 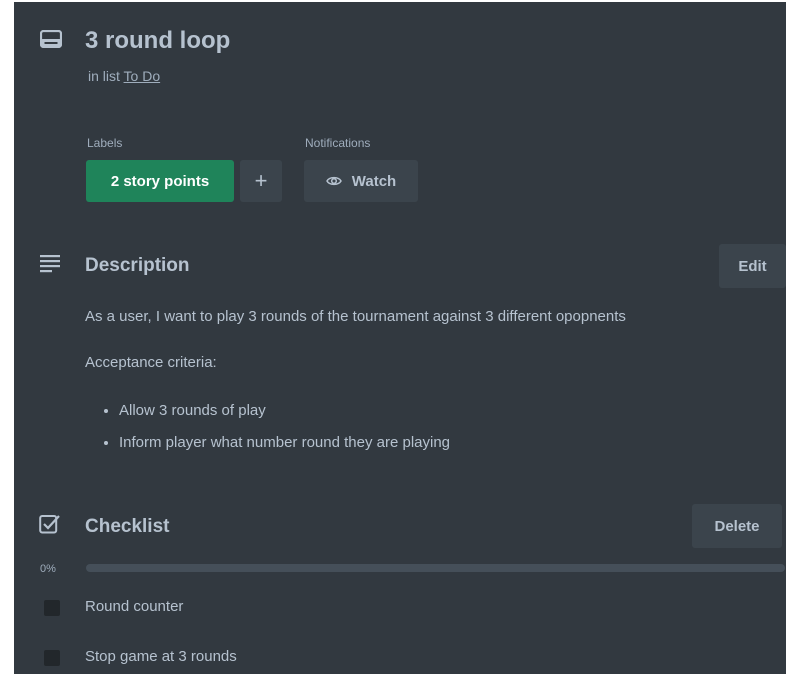 What do you see at coordinates (284, 411) in the screenshot?
I see `list-item: Allow 3 rounds of play` at bounding box center [284, 411].